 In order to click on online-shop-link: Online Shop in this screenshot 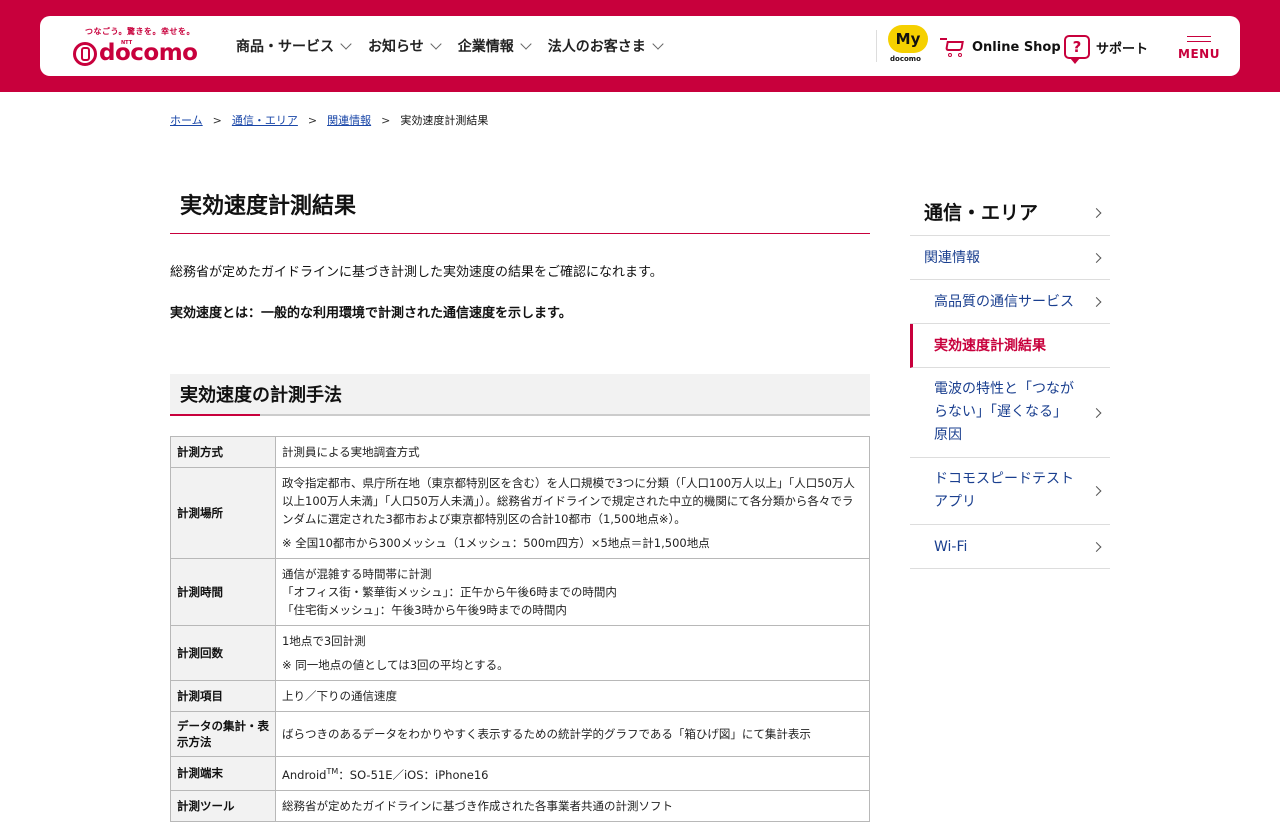, I will do `click(1000, 47)`.